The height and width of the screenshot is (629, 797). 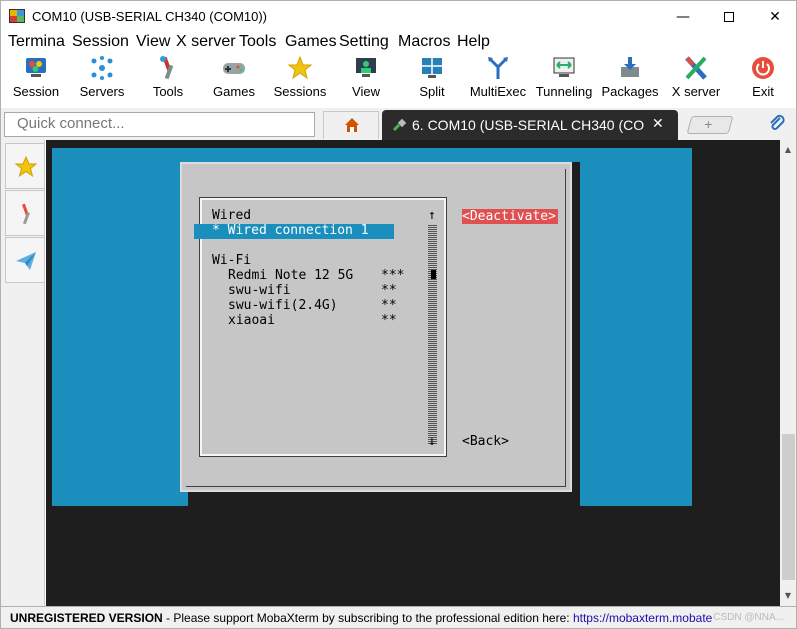 What do you see at coordinates (564, 67) in the screenshot?
I see `tunneling-icon` at bounding box center [564, 67].